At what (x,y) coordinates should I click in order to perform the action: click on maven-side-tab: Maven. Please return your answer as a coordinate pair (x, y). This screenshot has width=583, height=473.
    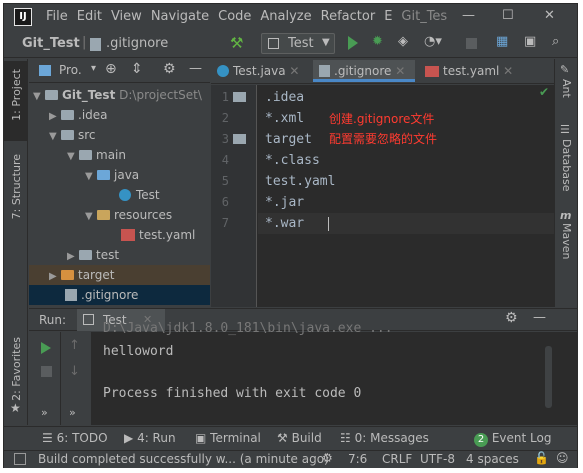
    Looking at the image, I should click on (566, 241).